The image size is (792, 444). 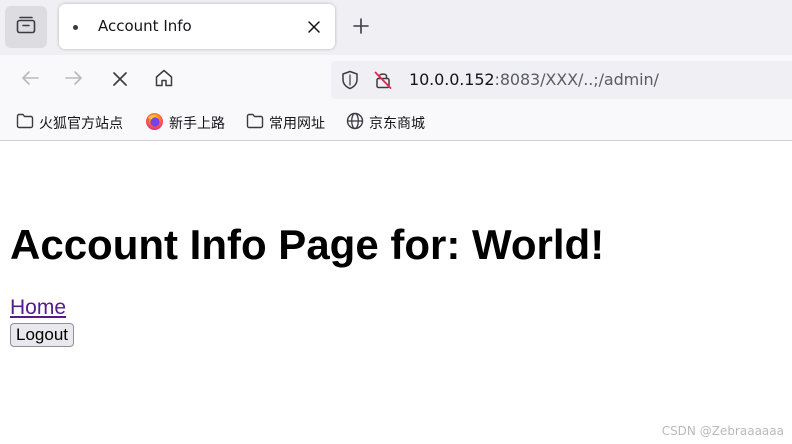 I want to click on url-path: :8083/XXX/..;/admin/, so click(x=576, y=79).